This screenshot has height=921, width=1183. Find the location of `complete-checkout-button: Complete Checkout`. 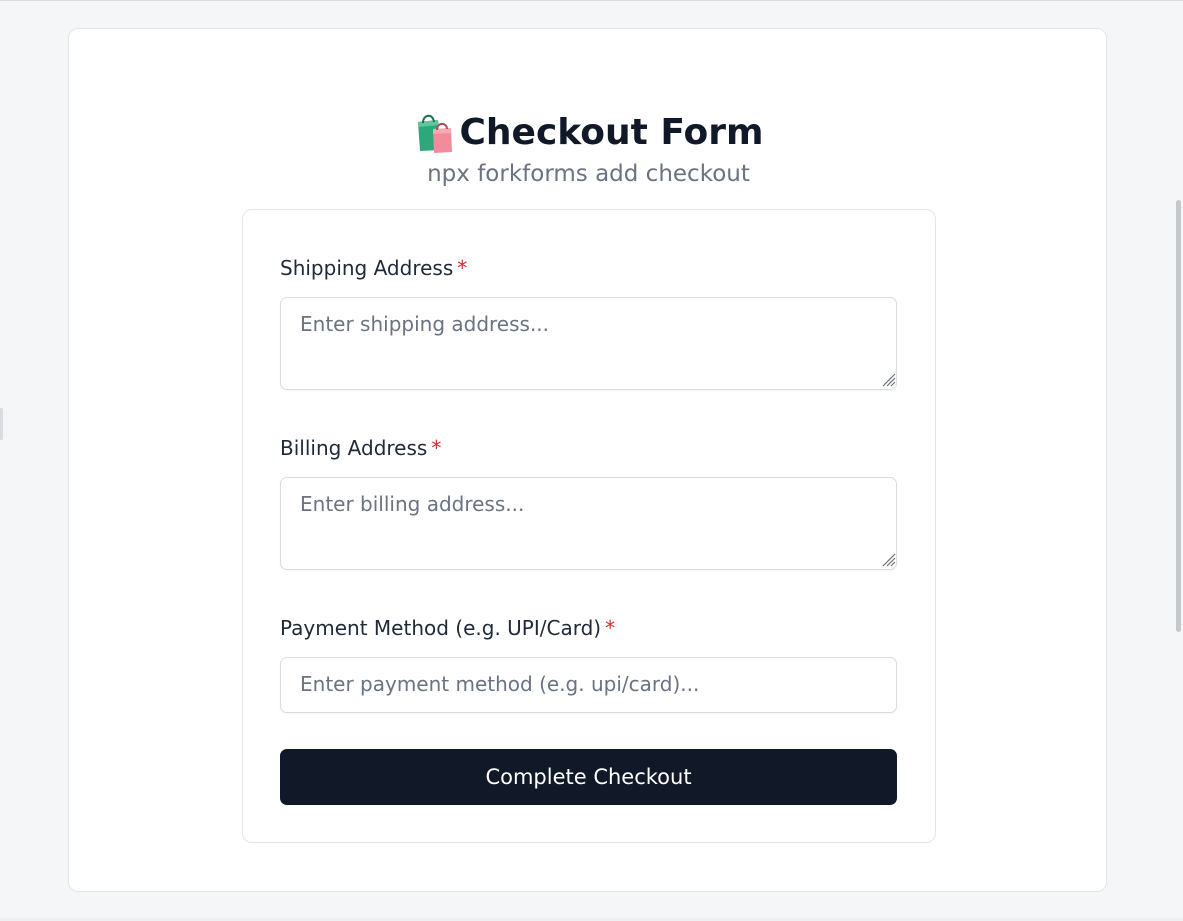

complete-checkout-button: Complete Checkout is located at coordinates (588, 777).